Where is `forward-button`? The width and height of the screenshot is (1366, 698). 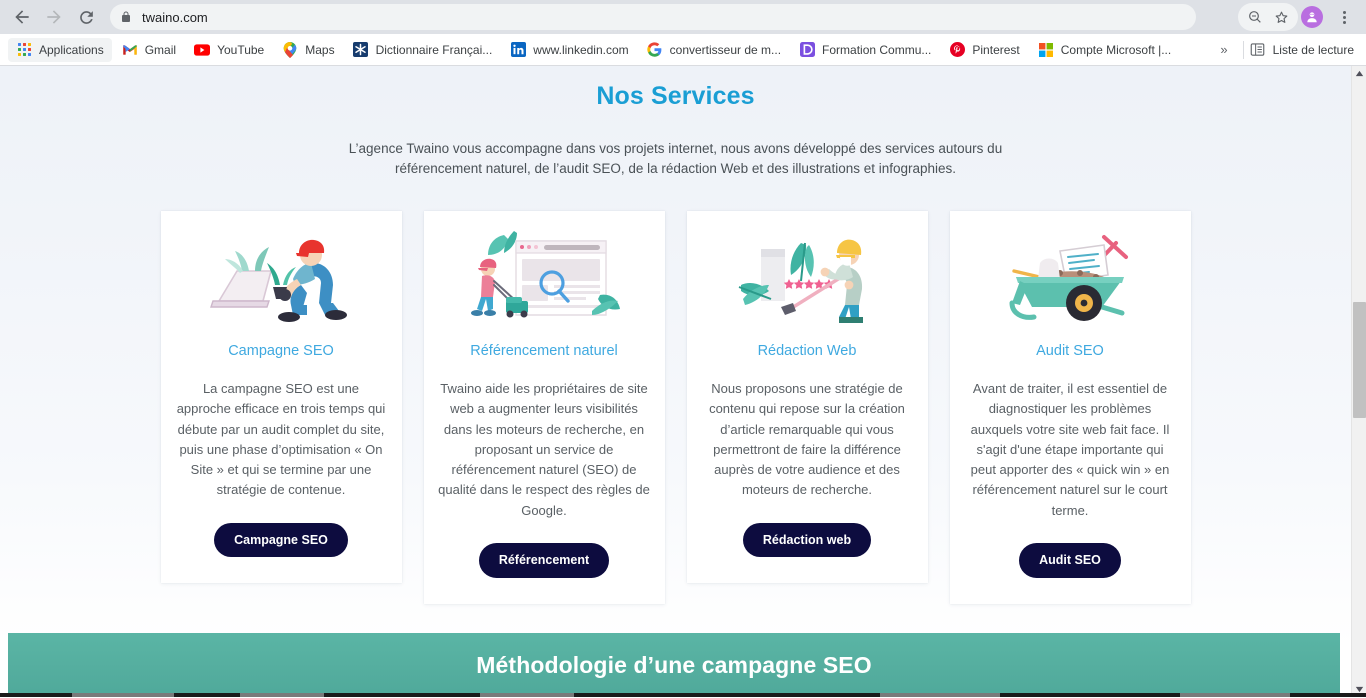 forward-button is located at coordinates (54, 17).